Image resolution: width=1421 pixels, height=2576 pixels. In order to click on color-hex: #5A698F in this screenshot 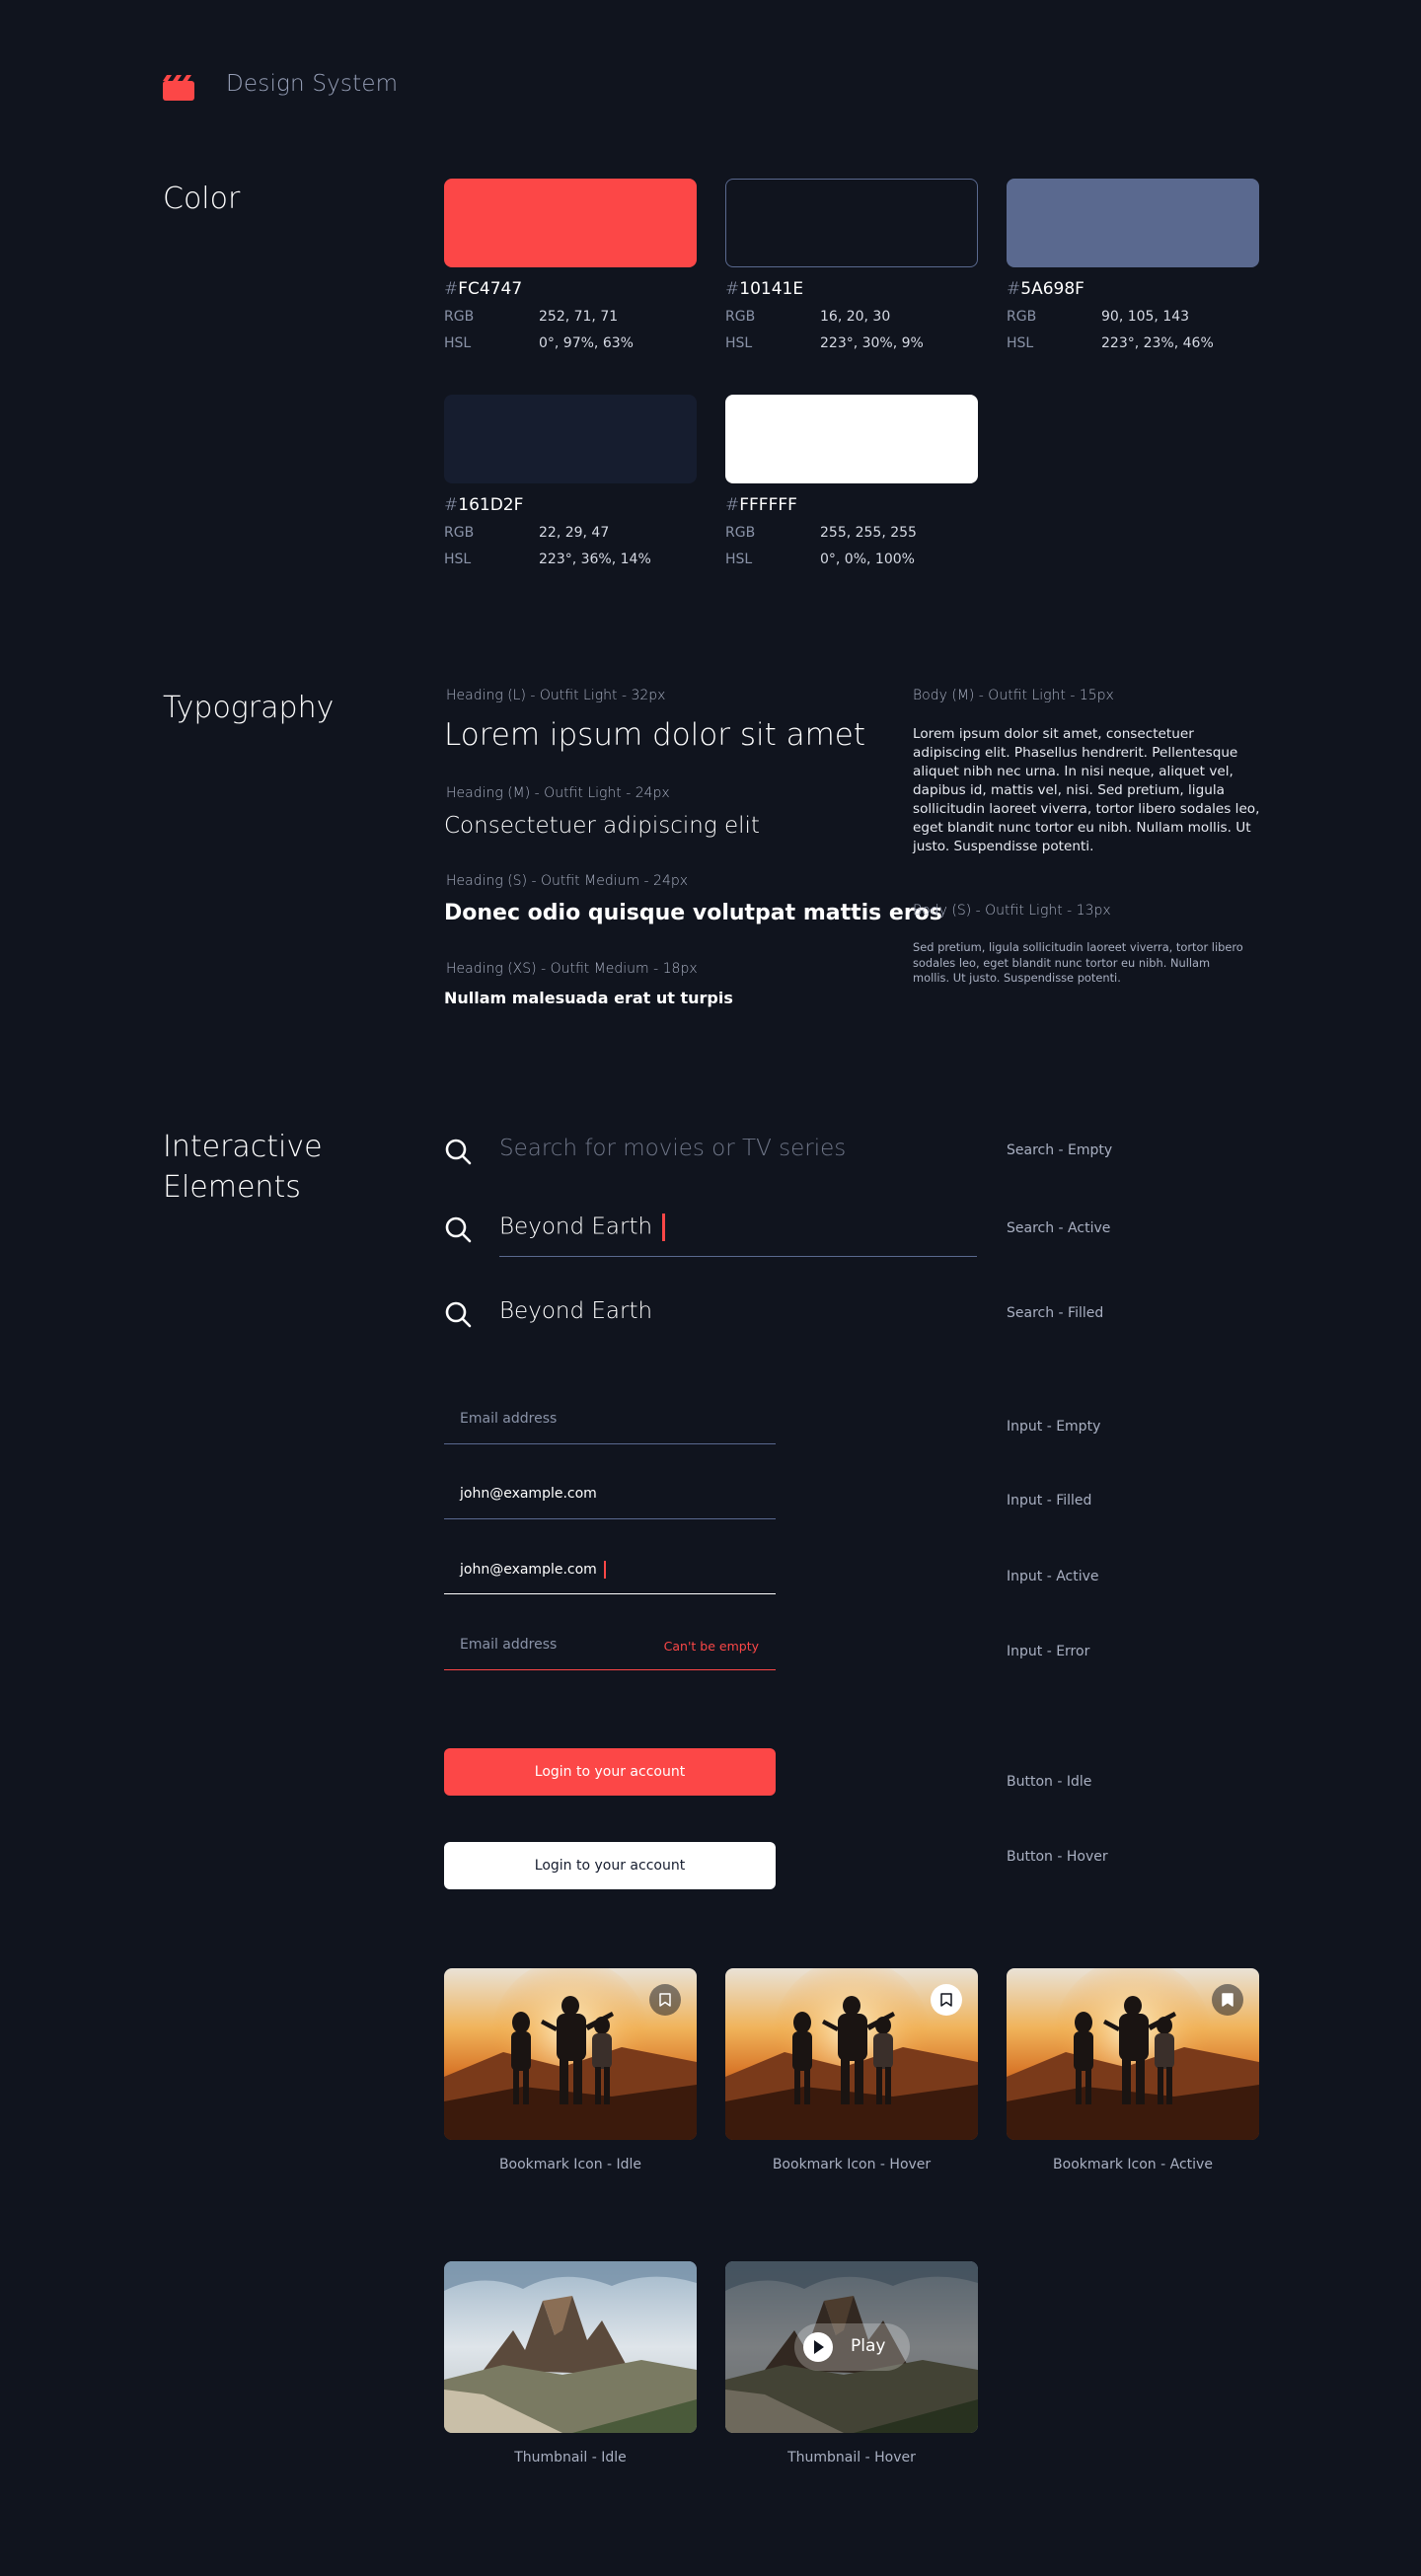, I will do `click(1045, 289)`.